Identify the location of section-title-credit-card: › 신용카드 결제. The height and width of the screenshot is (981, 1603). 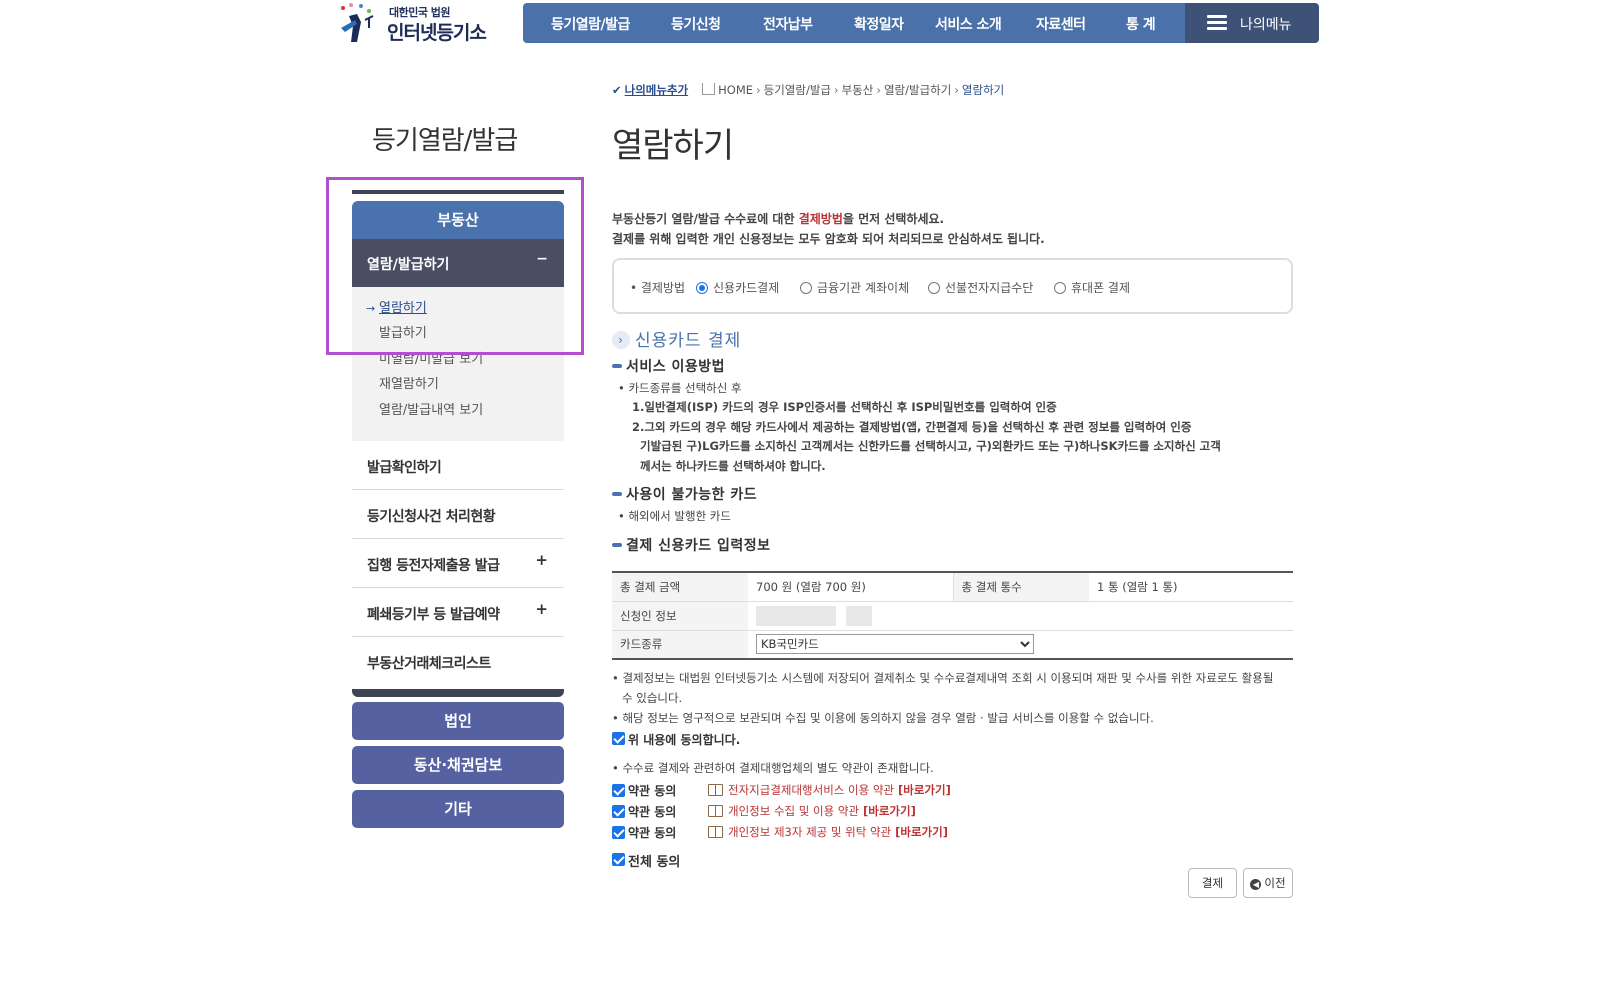
(676, 338).